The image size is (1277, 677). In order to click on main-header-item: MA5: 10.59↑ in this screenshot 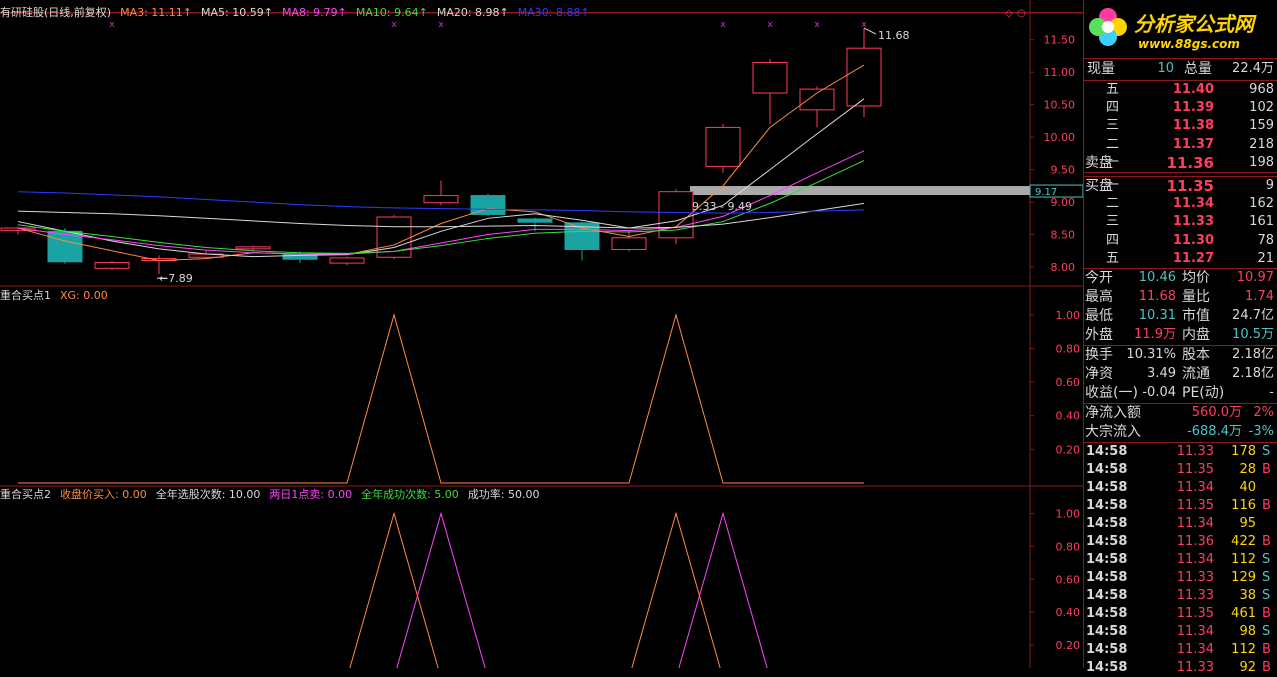, I will do `click(237, 12)`.